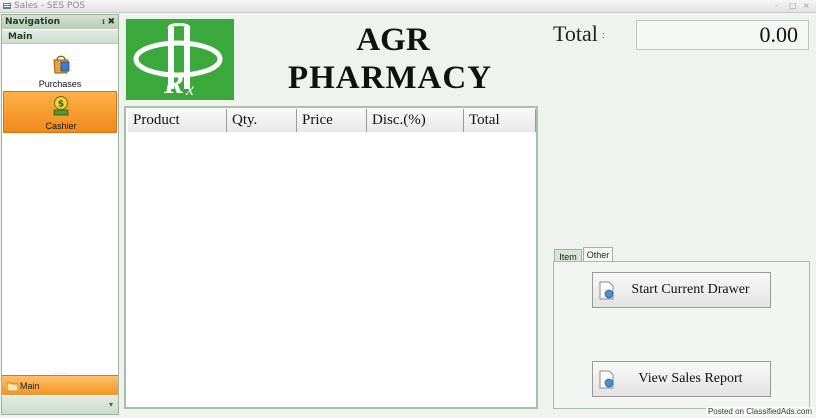  Describe the element at coordinates (12, 386) in the screenshot. I see `folder-icon` at that location.